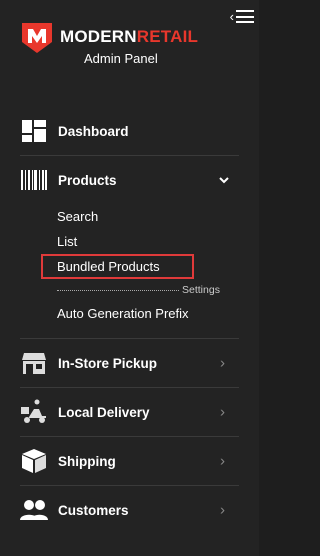  Describe the element at coordinates (34, 363) in the screenshot. I see `store-icon` at that location.